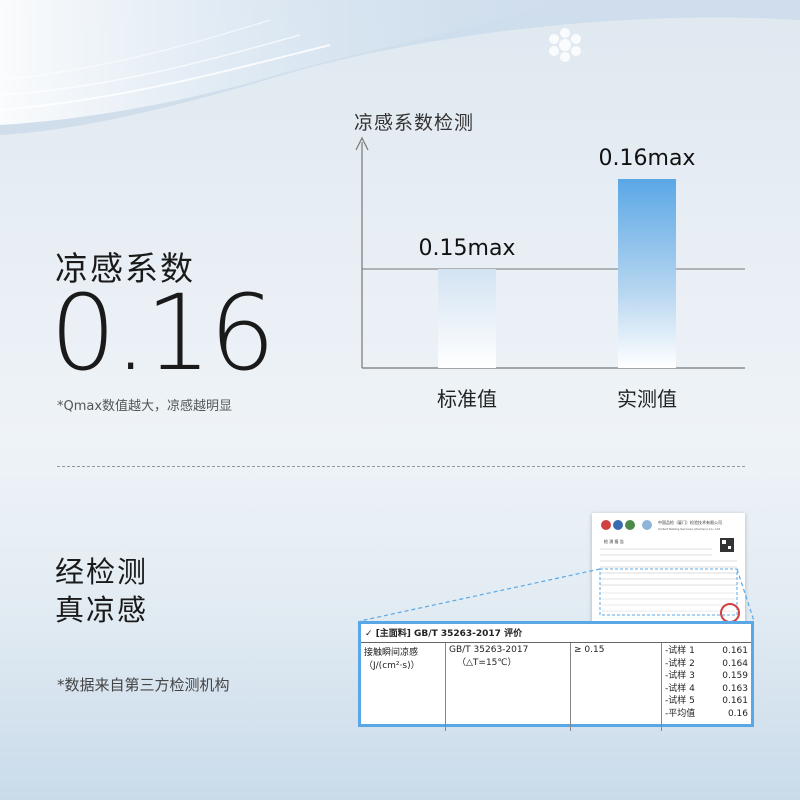  What do you see at coordinates (556, 633) in the screenshot?
I see `zoom-header: ✓ [主面料] GB/T 35263-2017 评价` at bounding box center [556, 633].